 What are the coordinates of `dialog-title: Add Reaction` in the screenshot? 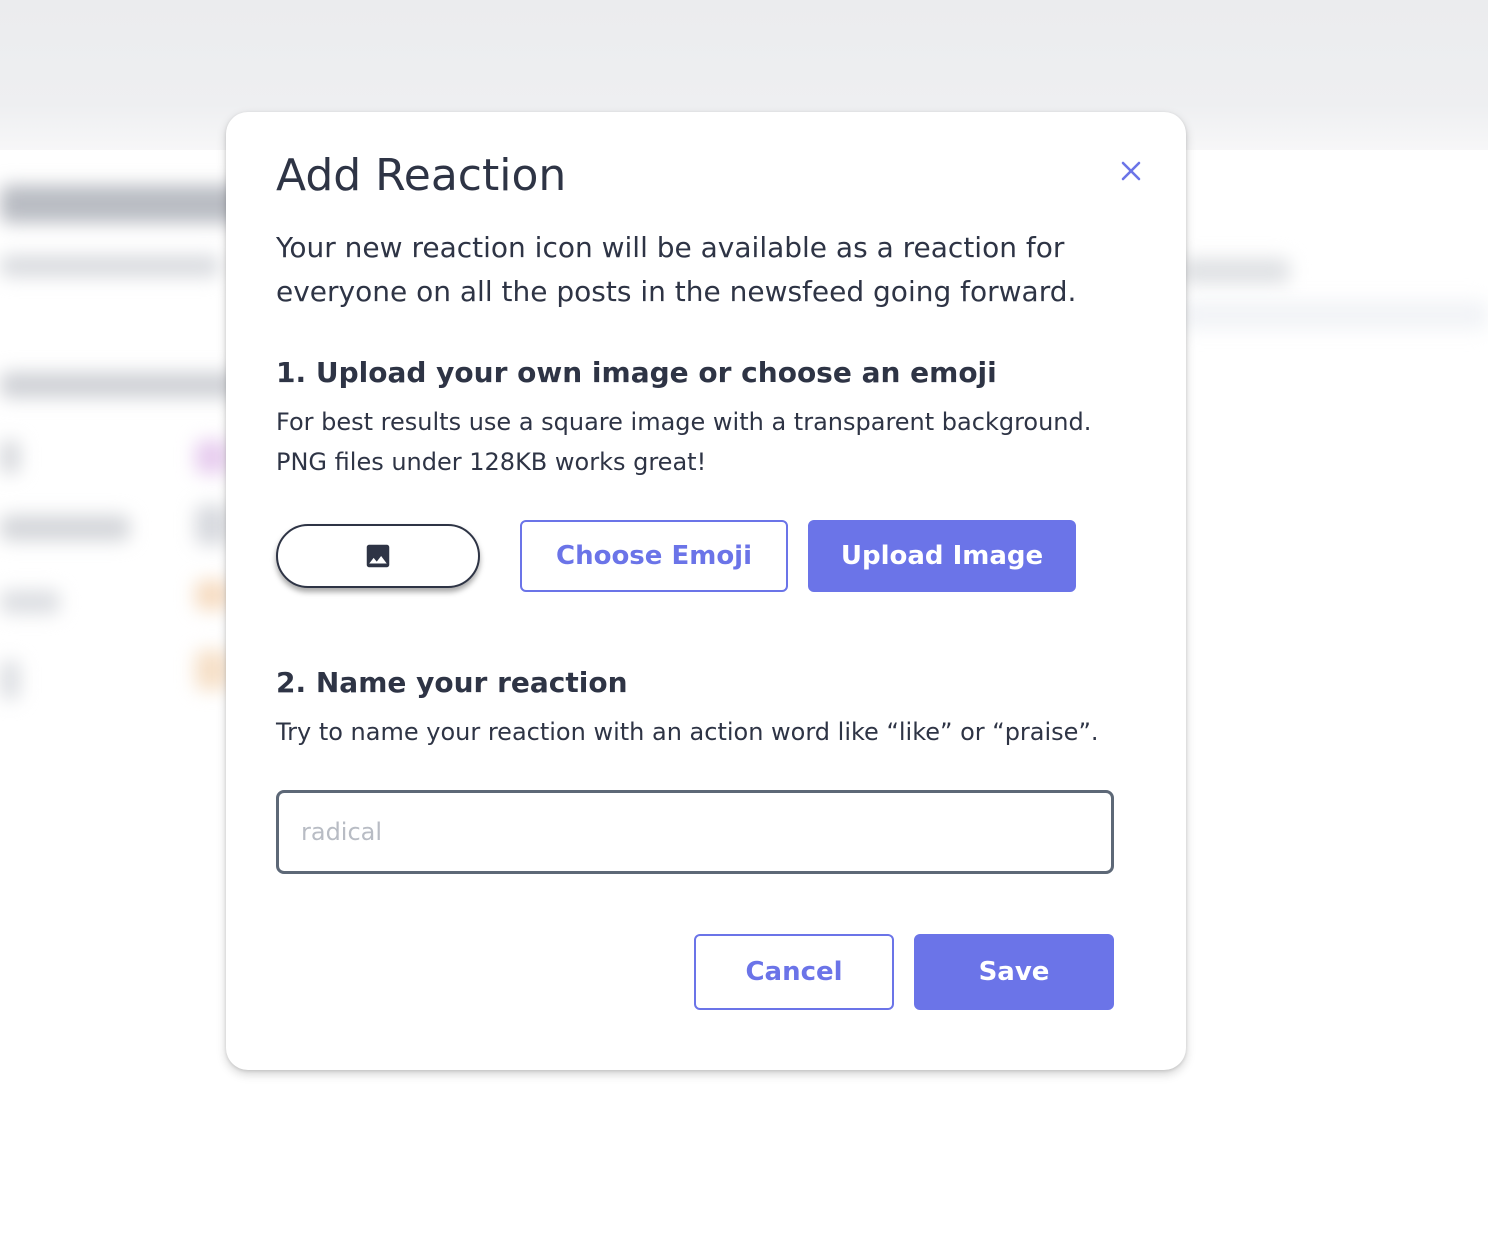 It's located at (421, 175).